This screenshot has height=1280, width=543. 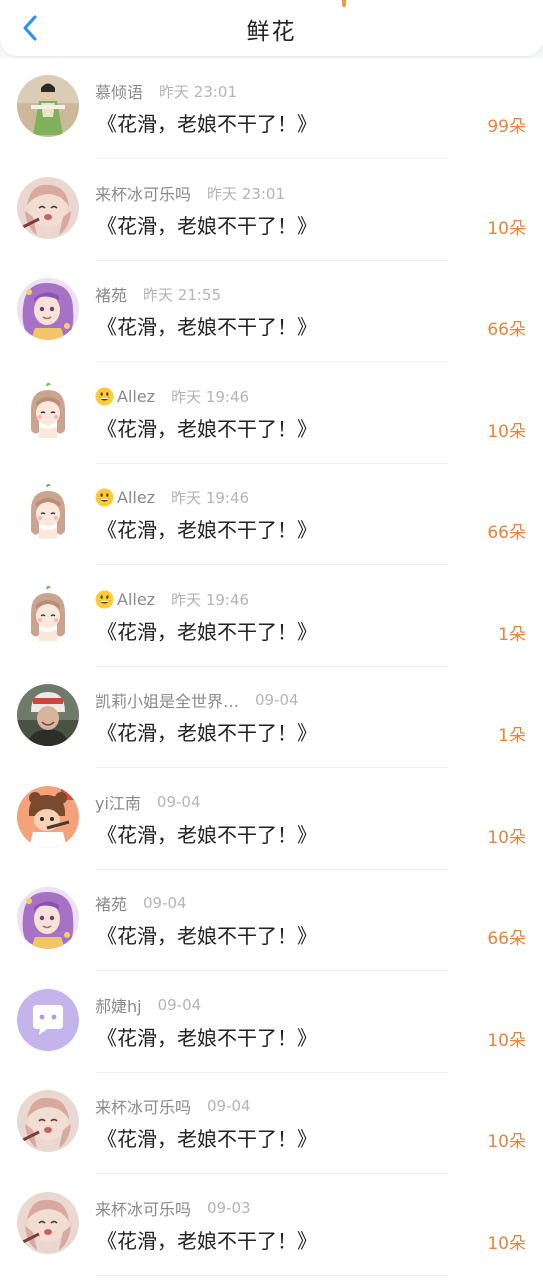 What do you see at coordinates (141, 903) in the screenshot?
I see `sender-info: 褚苑 09-04` at bounding box center [141, 903].